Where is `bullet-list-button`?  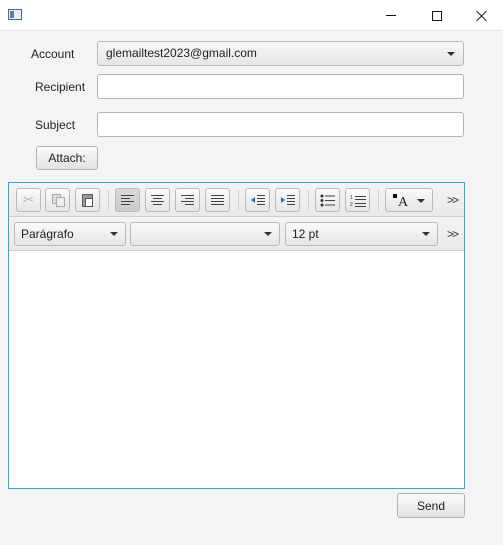 bullet-list-button is located at coordinates (327, 200).